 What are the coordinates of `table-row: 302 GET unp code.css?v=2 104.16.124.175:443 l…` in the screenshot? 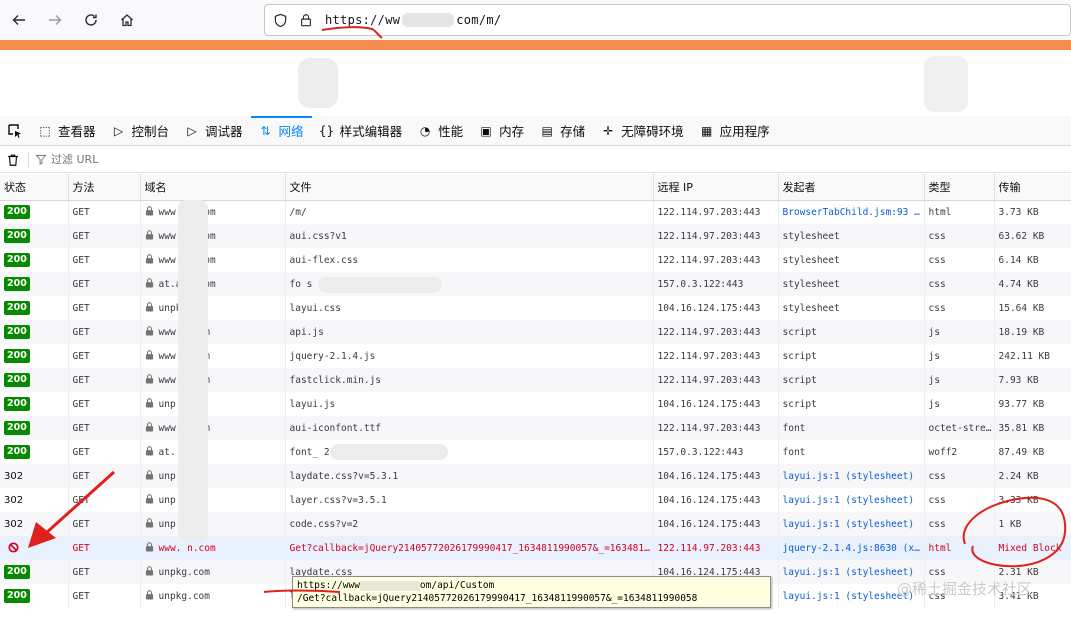 It's located at (535, 524).